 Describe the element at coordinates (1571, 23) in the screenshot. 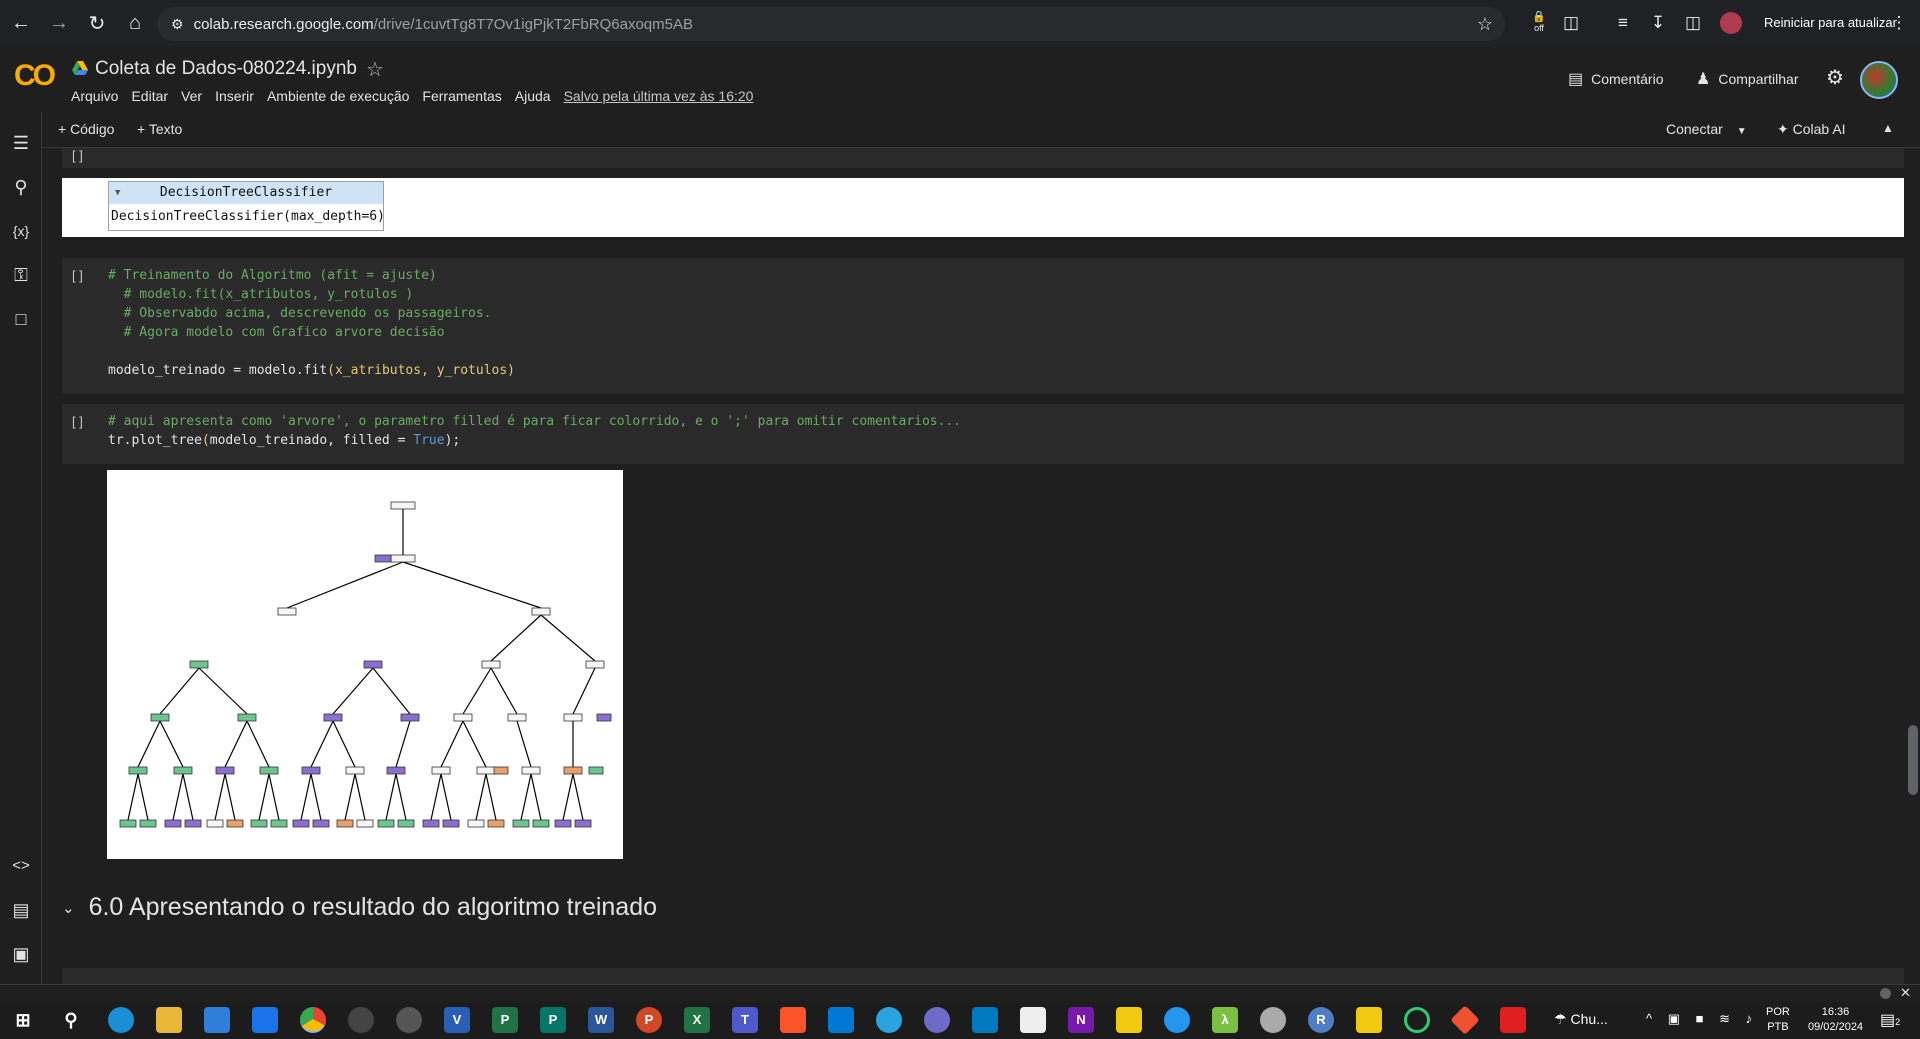

I see `extensions-icon: ◫` at that location.